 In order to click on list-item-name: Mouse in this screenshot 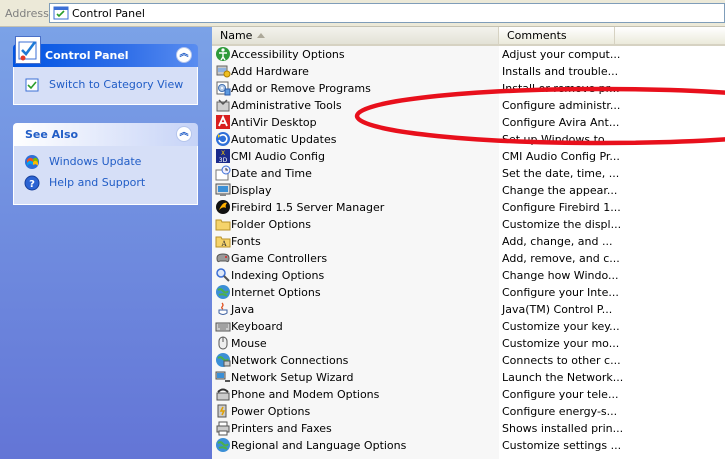, I will do `click(249, 343)`.